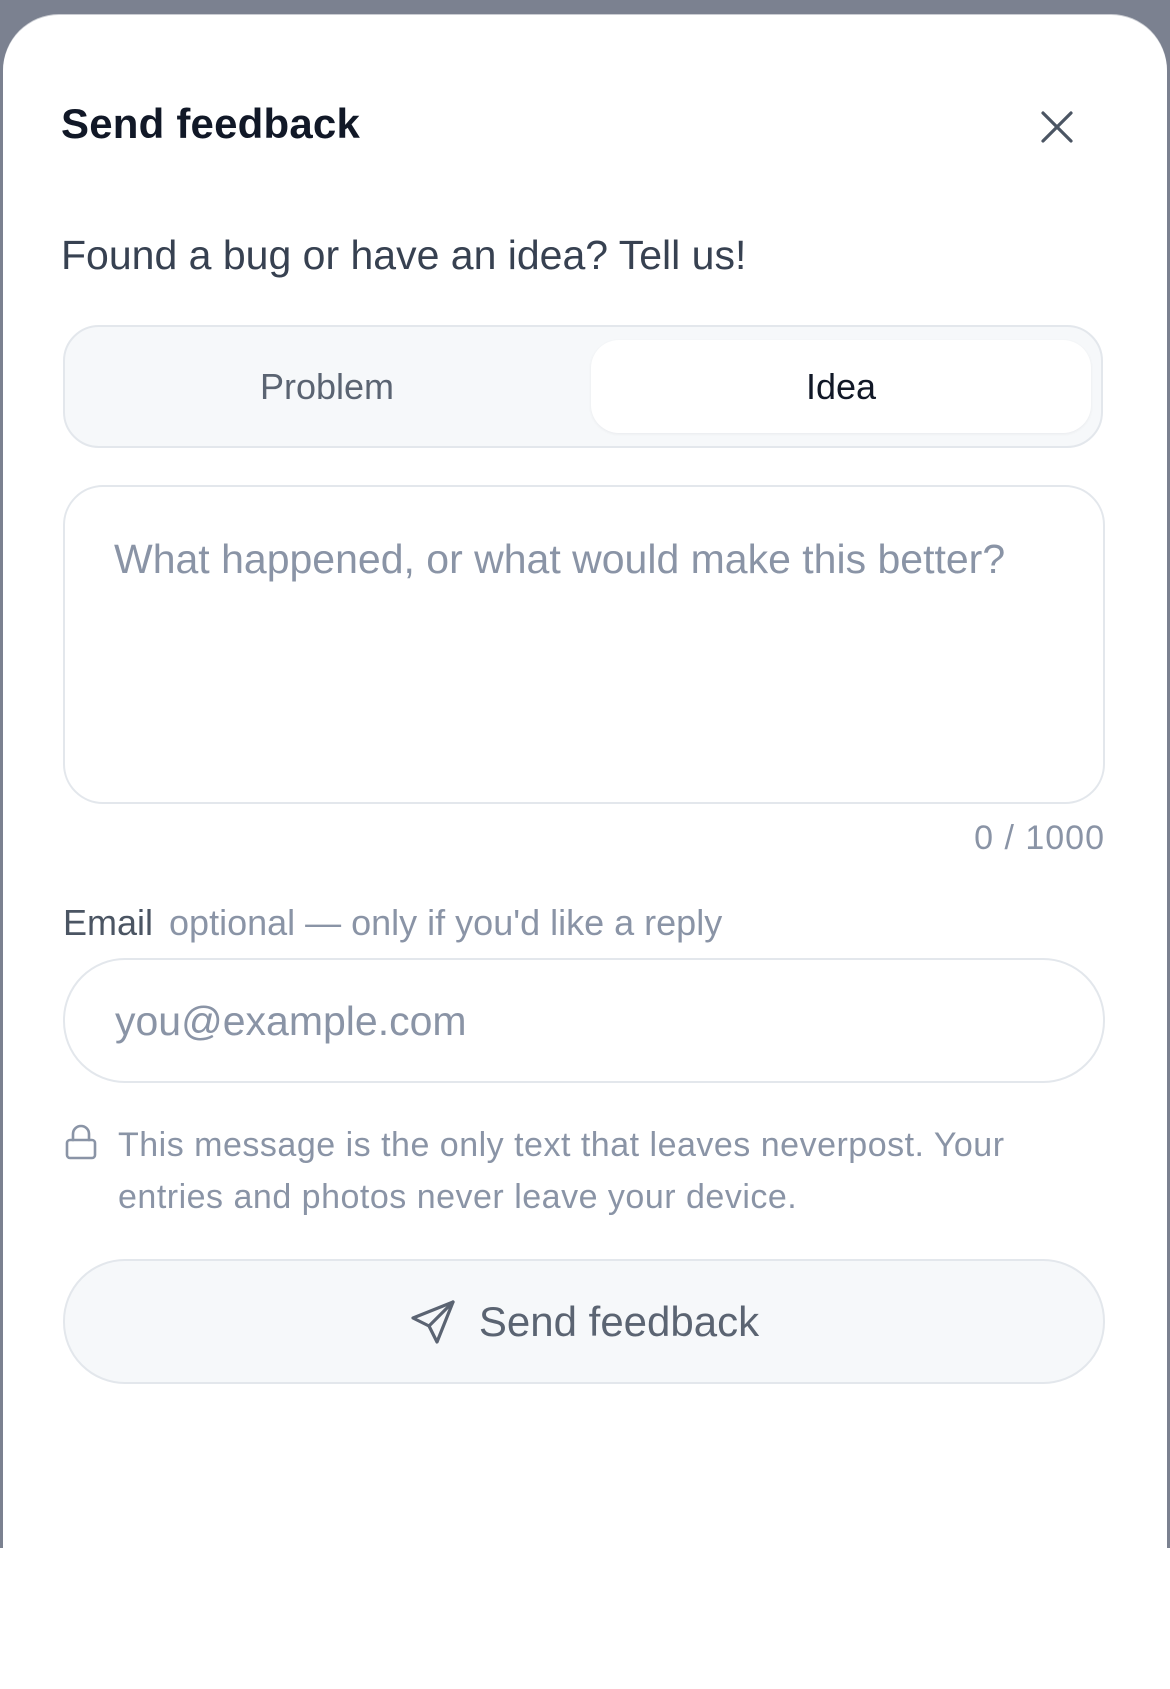 The height and width of the screenshot is (1689, 1170). I want to click on email-hint: optional — only if you'd like a reply, so click(446, 922).